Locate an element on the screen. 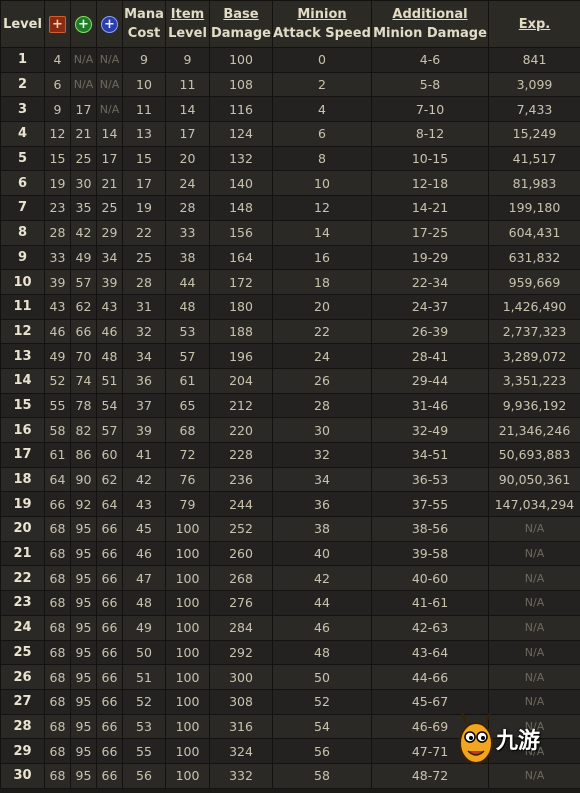  cell-dexterity: N/A is located at coordinates (83, 84).